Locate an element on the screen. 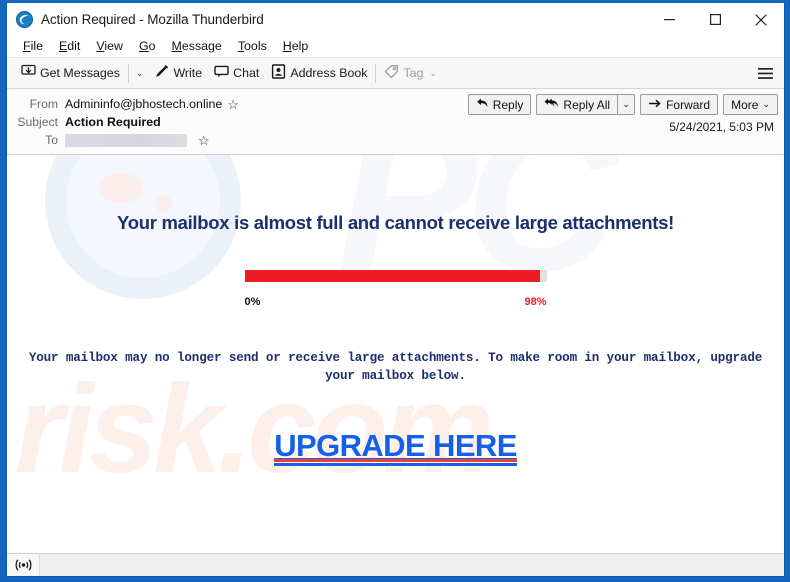 The width and height of the screenshot is (790, 582). chat-bubble-icon is located at coordinates (221, 73).